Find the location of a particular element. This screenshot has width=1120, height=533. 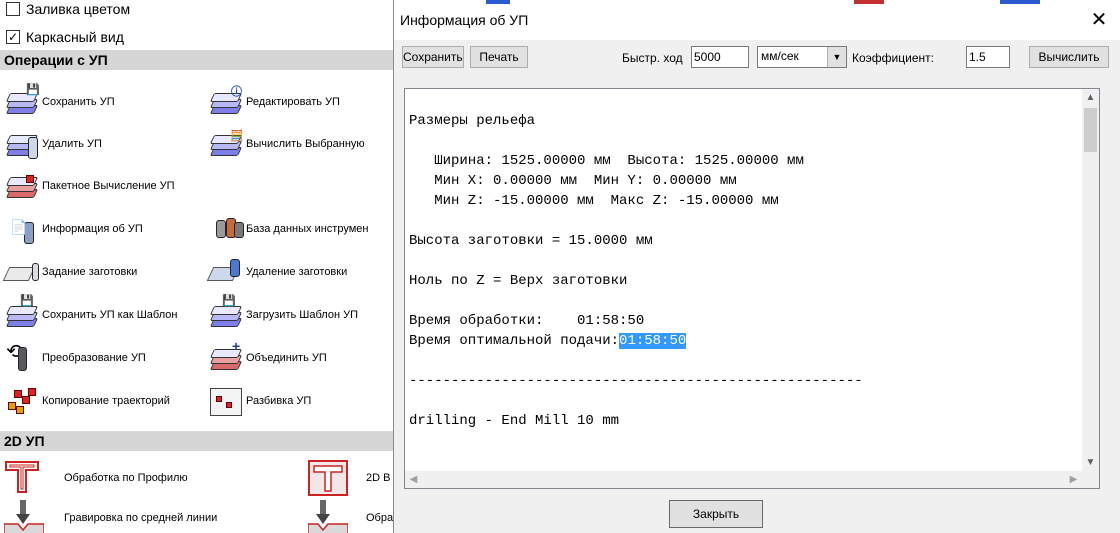

centerline-engraving-label: Гравировка по средней линии is located at coordinates (141, 518).